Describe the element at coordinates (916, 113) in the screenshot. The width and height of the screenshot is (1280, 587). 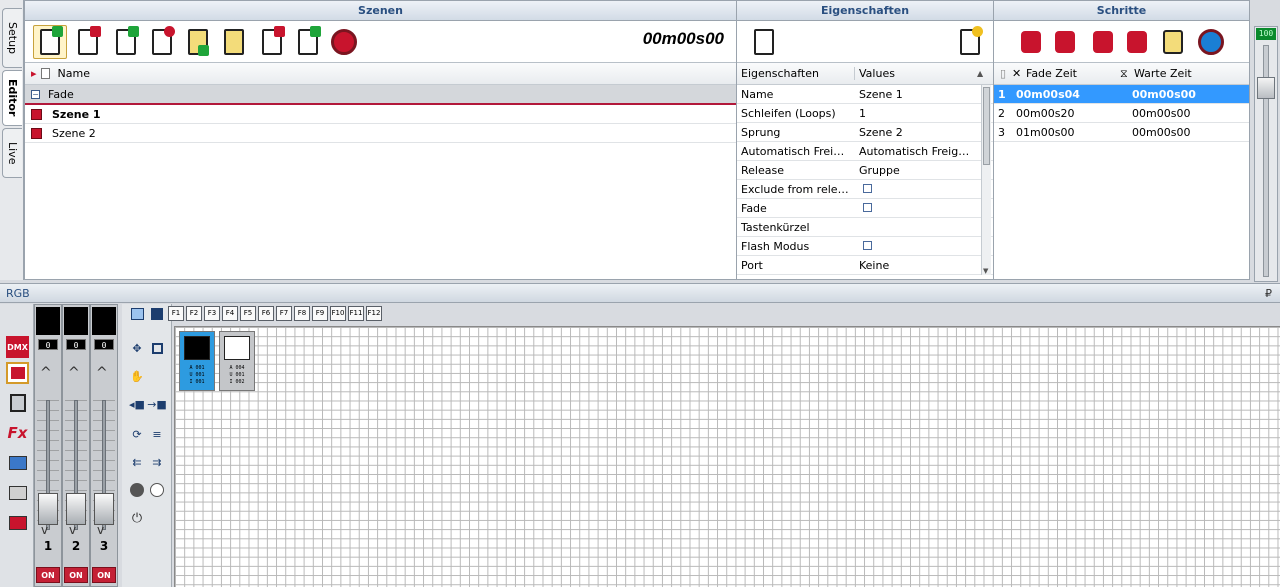
I see `property-value: 1` at that location.